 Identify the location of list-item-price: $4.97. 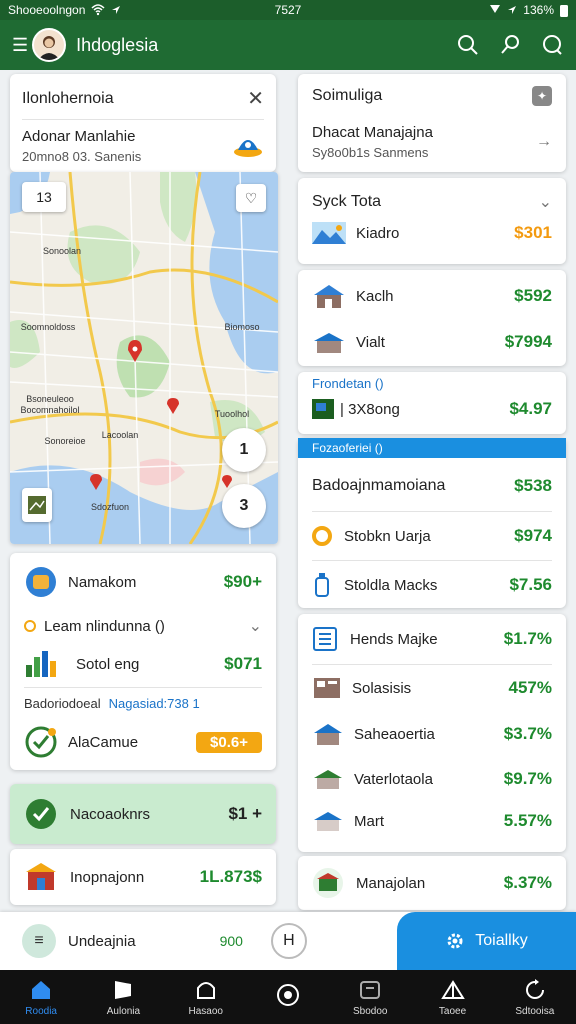
(530, 408).